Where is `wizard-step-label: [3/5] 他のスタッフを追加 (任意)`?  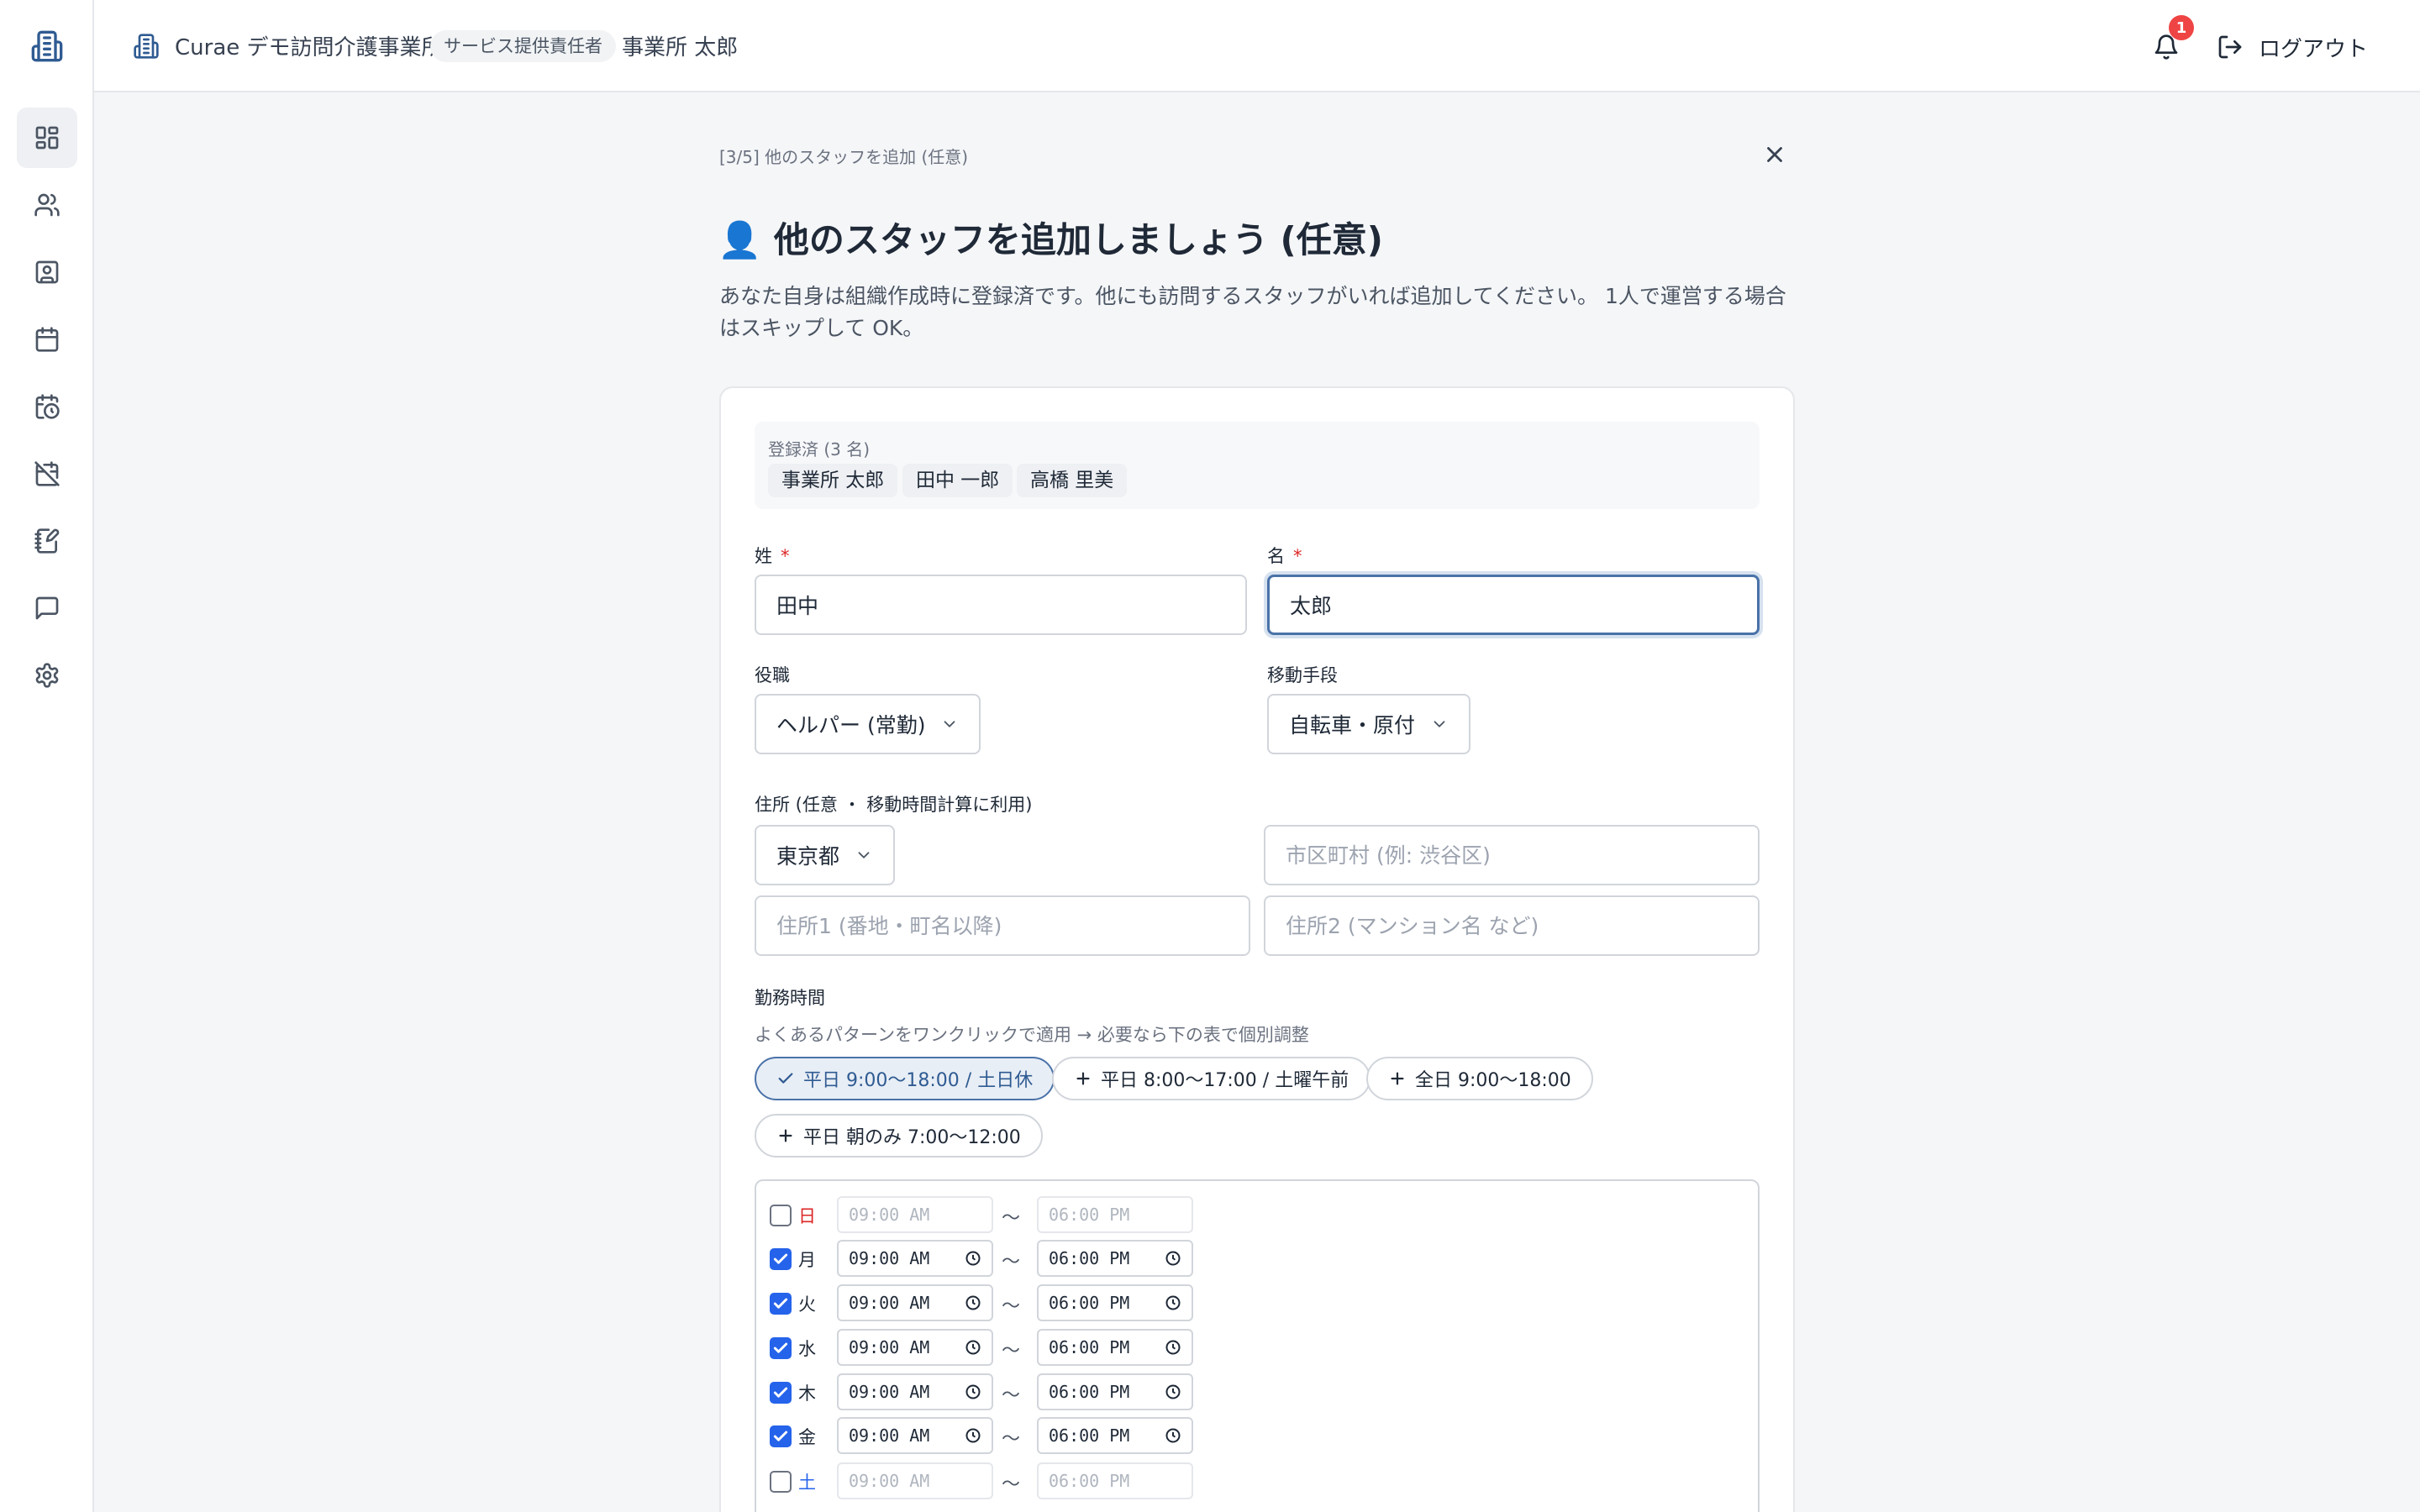
wizard-step-label: [3/5] 他のスタッフを追加 (任意) is located at coordinates (844, 157).